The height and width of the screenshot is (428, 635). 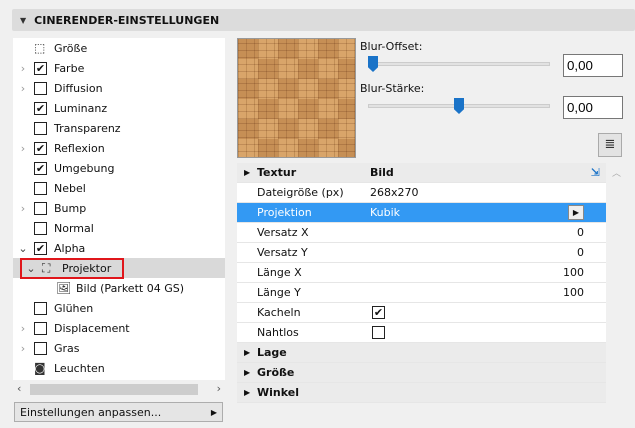 What do you see at coordinates (87, 128) in the screenshot?
I see `tree-item-label: Transparenz` at bounding box center [87, 128].